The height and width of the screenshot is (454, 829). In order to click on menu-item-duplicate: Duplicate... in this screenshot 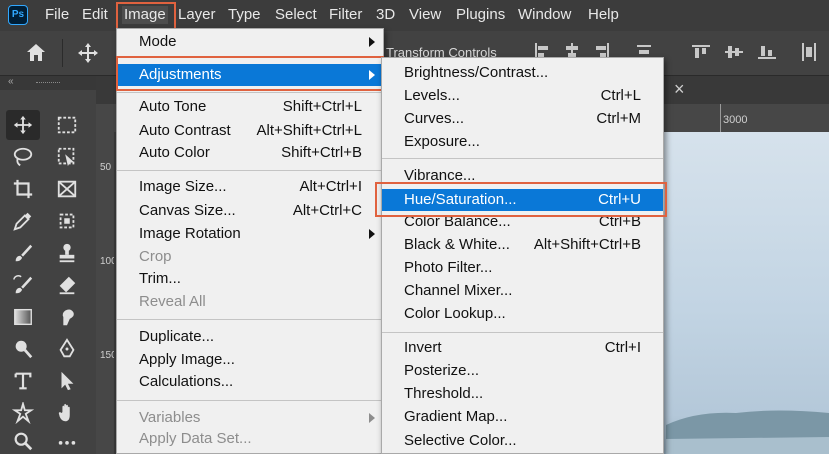, I will do `click(250, 337)`.